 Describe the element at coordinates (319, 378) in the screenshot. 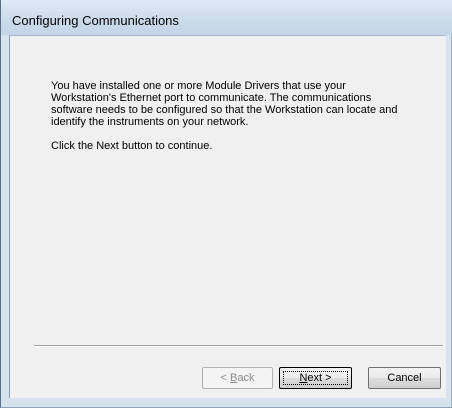

I see `next-button-suffix: ext >` at that location.